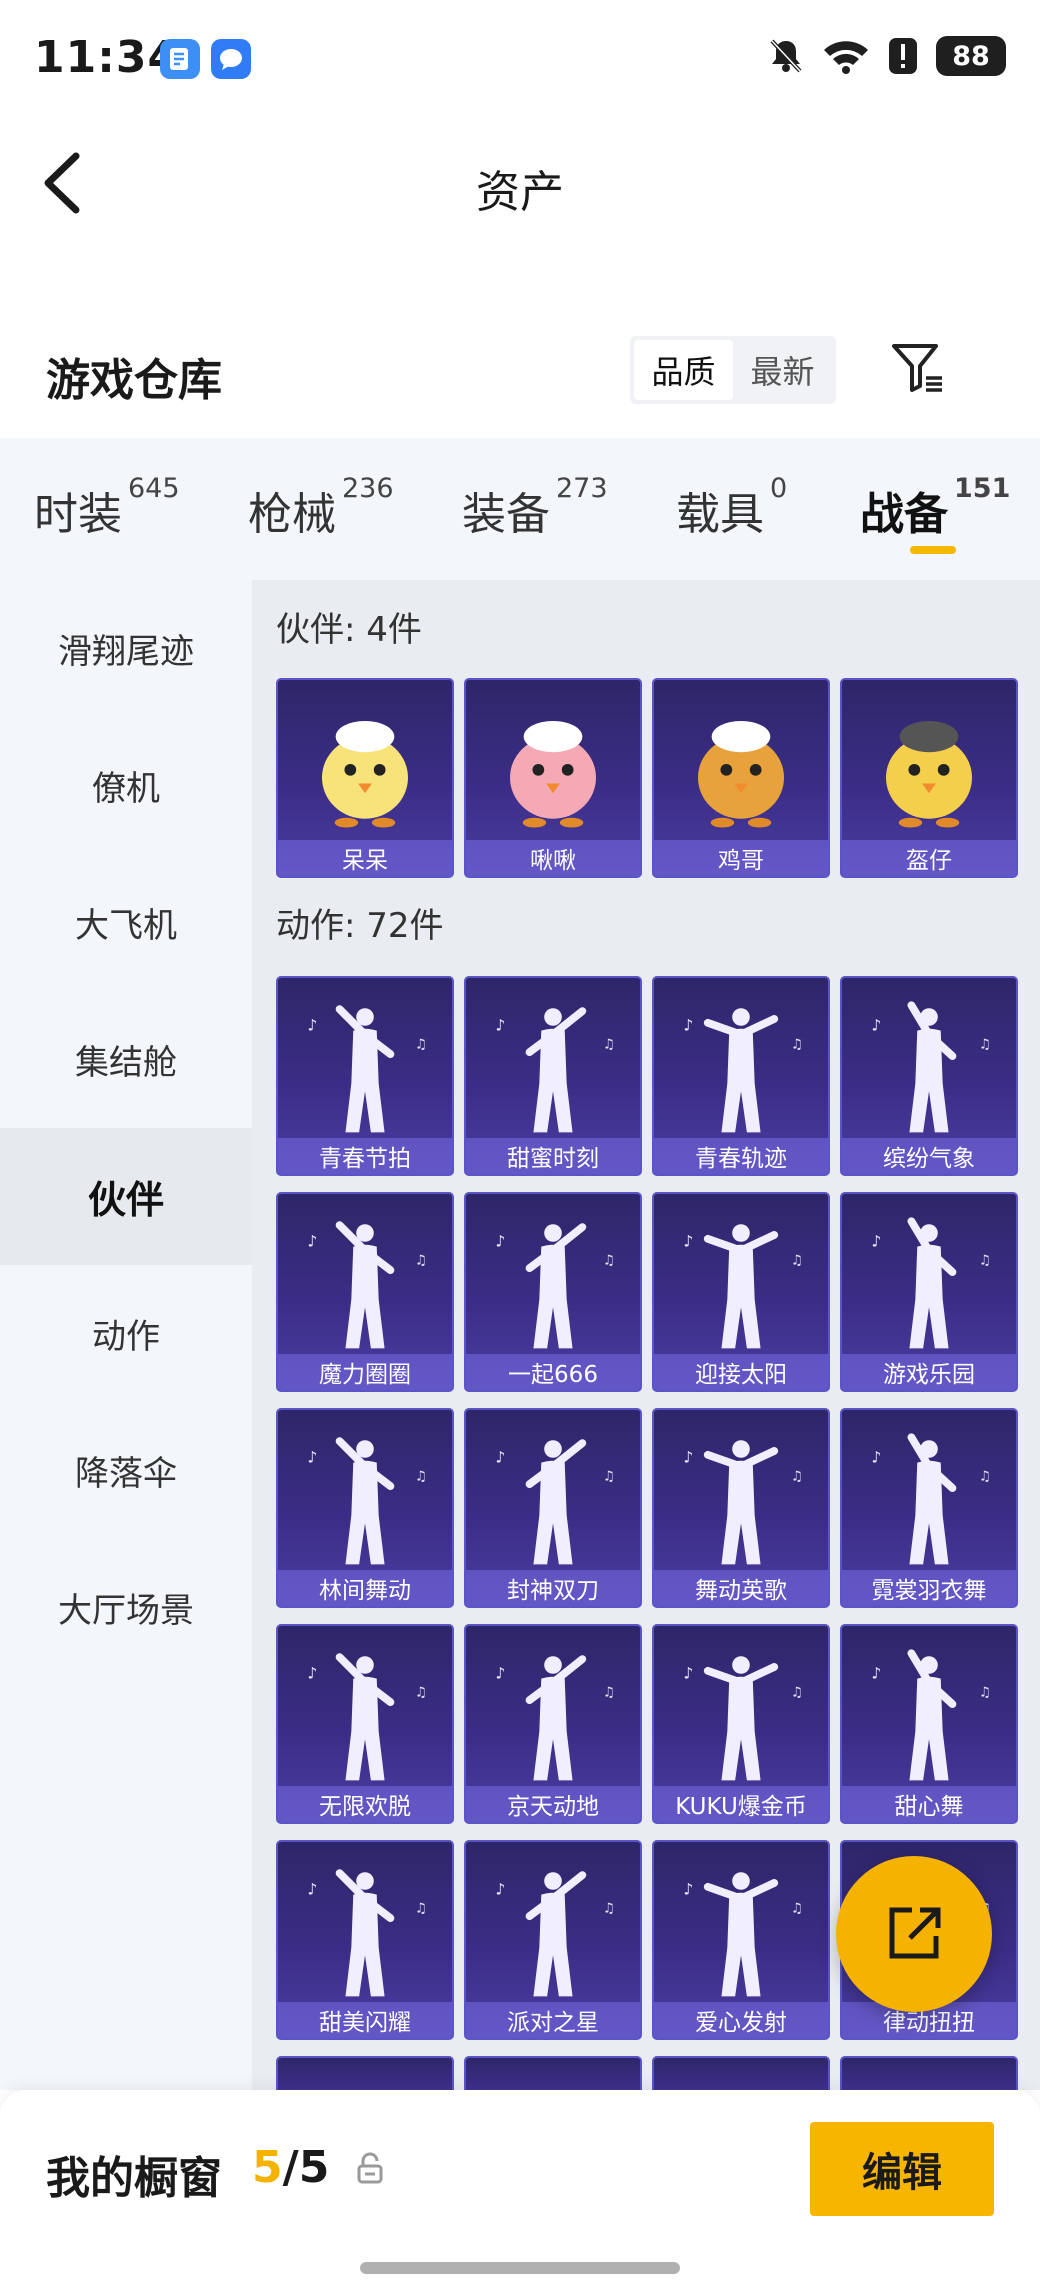  I want to click on lock-icon, so click(370, 2168).